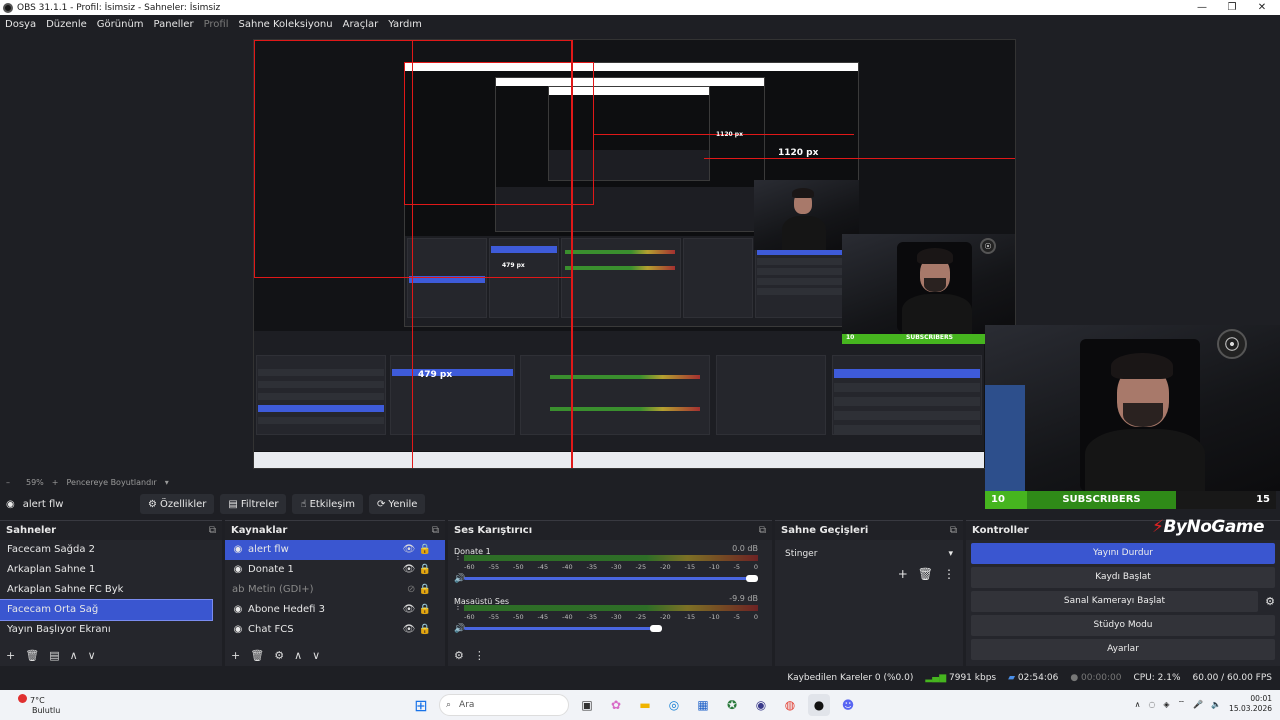 Image resolution: width=1280 pixels, height=720 pixels. I want to click on start-recording-button: Kaydı Başlat, so click(1123, 577).